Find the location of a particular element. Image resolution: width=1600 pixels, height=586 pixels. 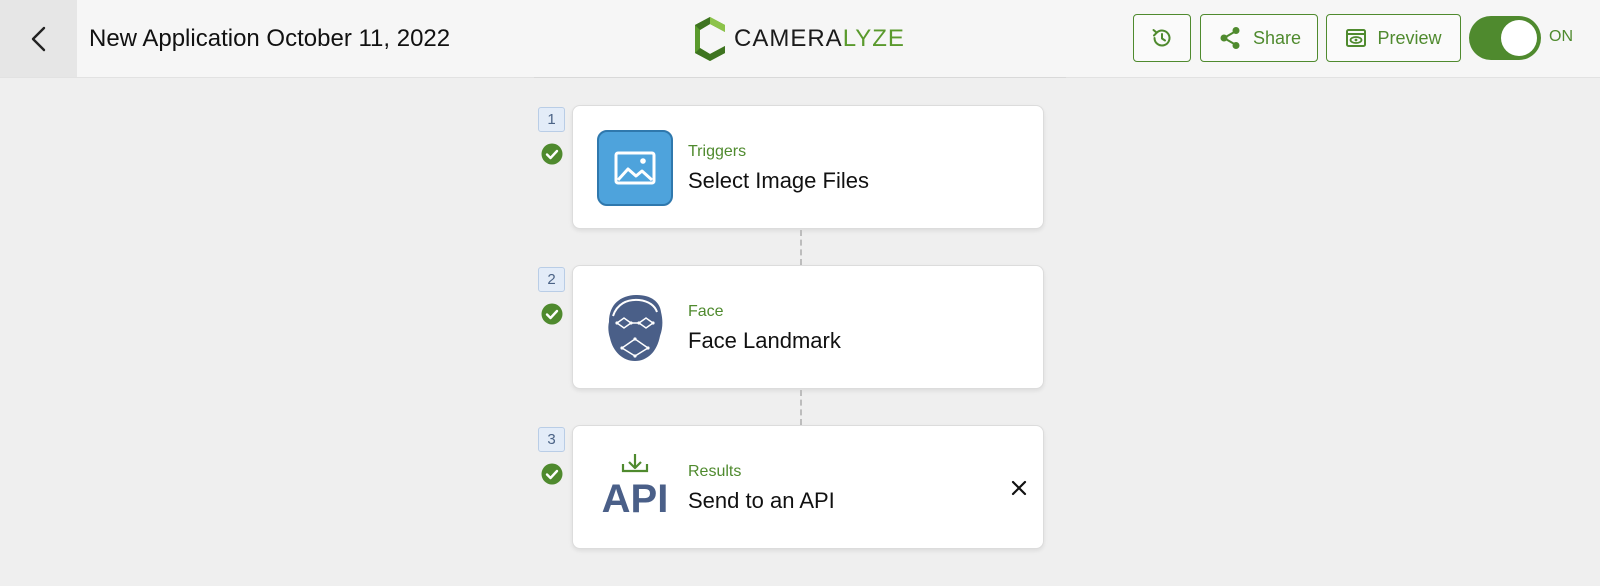

header-underline is located at coordinates (800, 77).